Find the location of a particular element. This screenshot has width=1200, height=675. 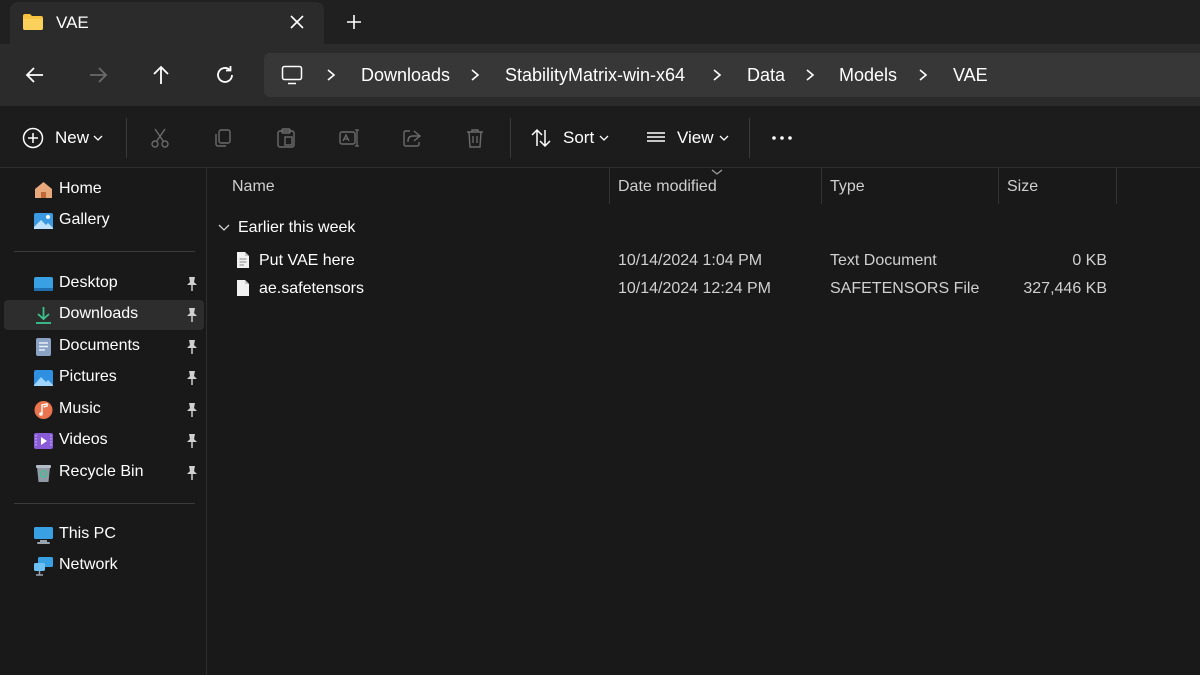

file-size: 0 KB is located at coordinates (1089, 260).